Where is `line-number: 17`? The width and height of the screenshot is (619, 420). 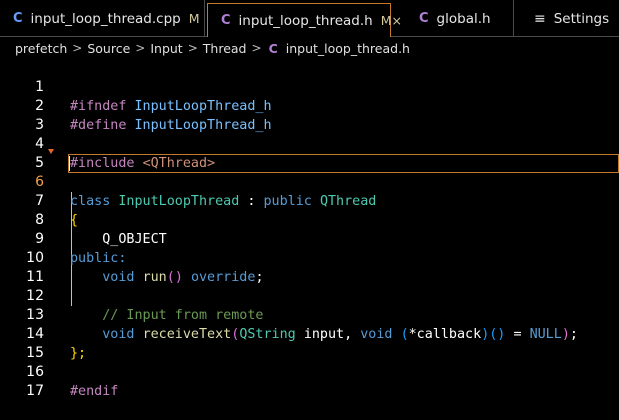
line-number: 17 is located at coordinates (35, 391).